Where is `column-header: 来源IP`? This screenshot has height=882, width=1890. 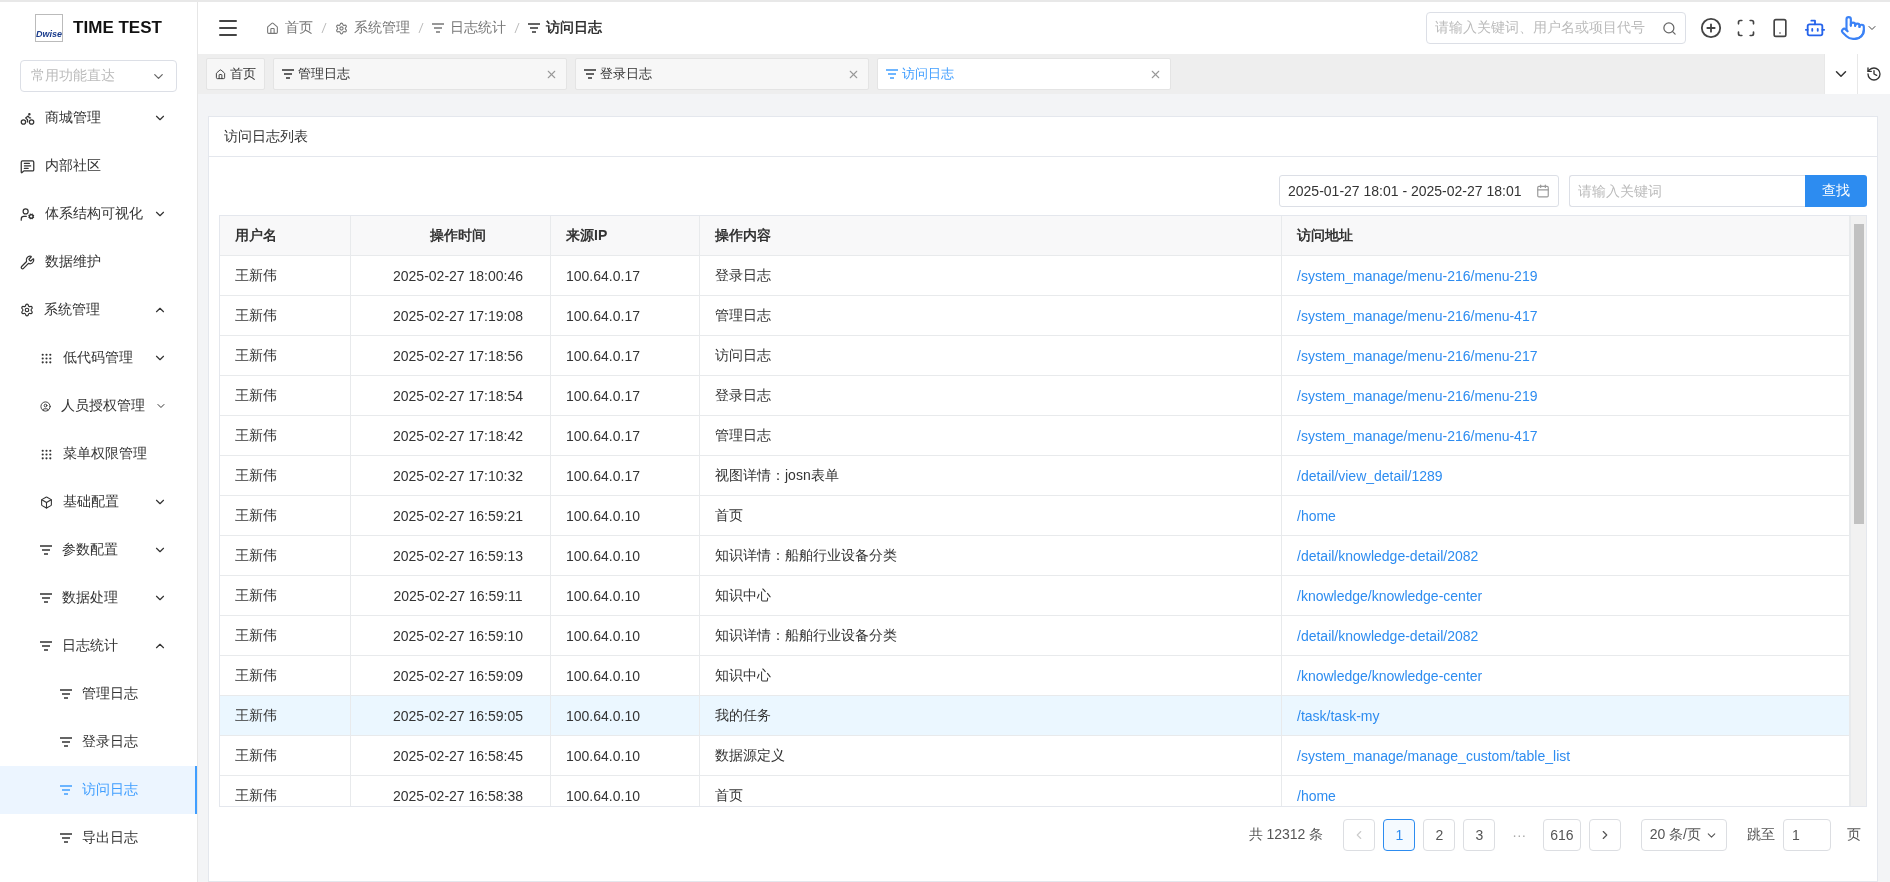
column-header: 来源IP is located at coordinates (625, 235).